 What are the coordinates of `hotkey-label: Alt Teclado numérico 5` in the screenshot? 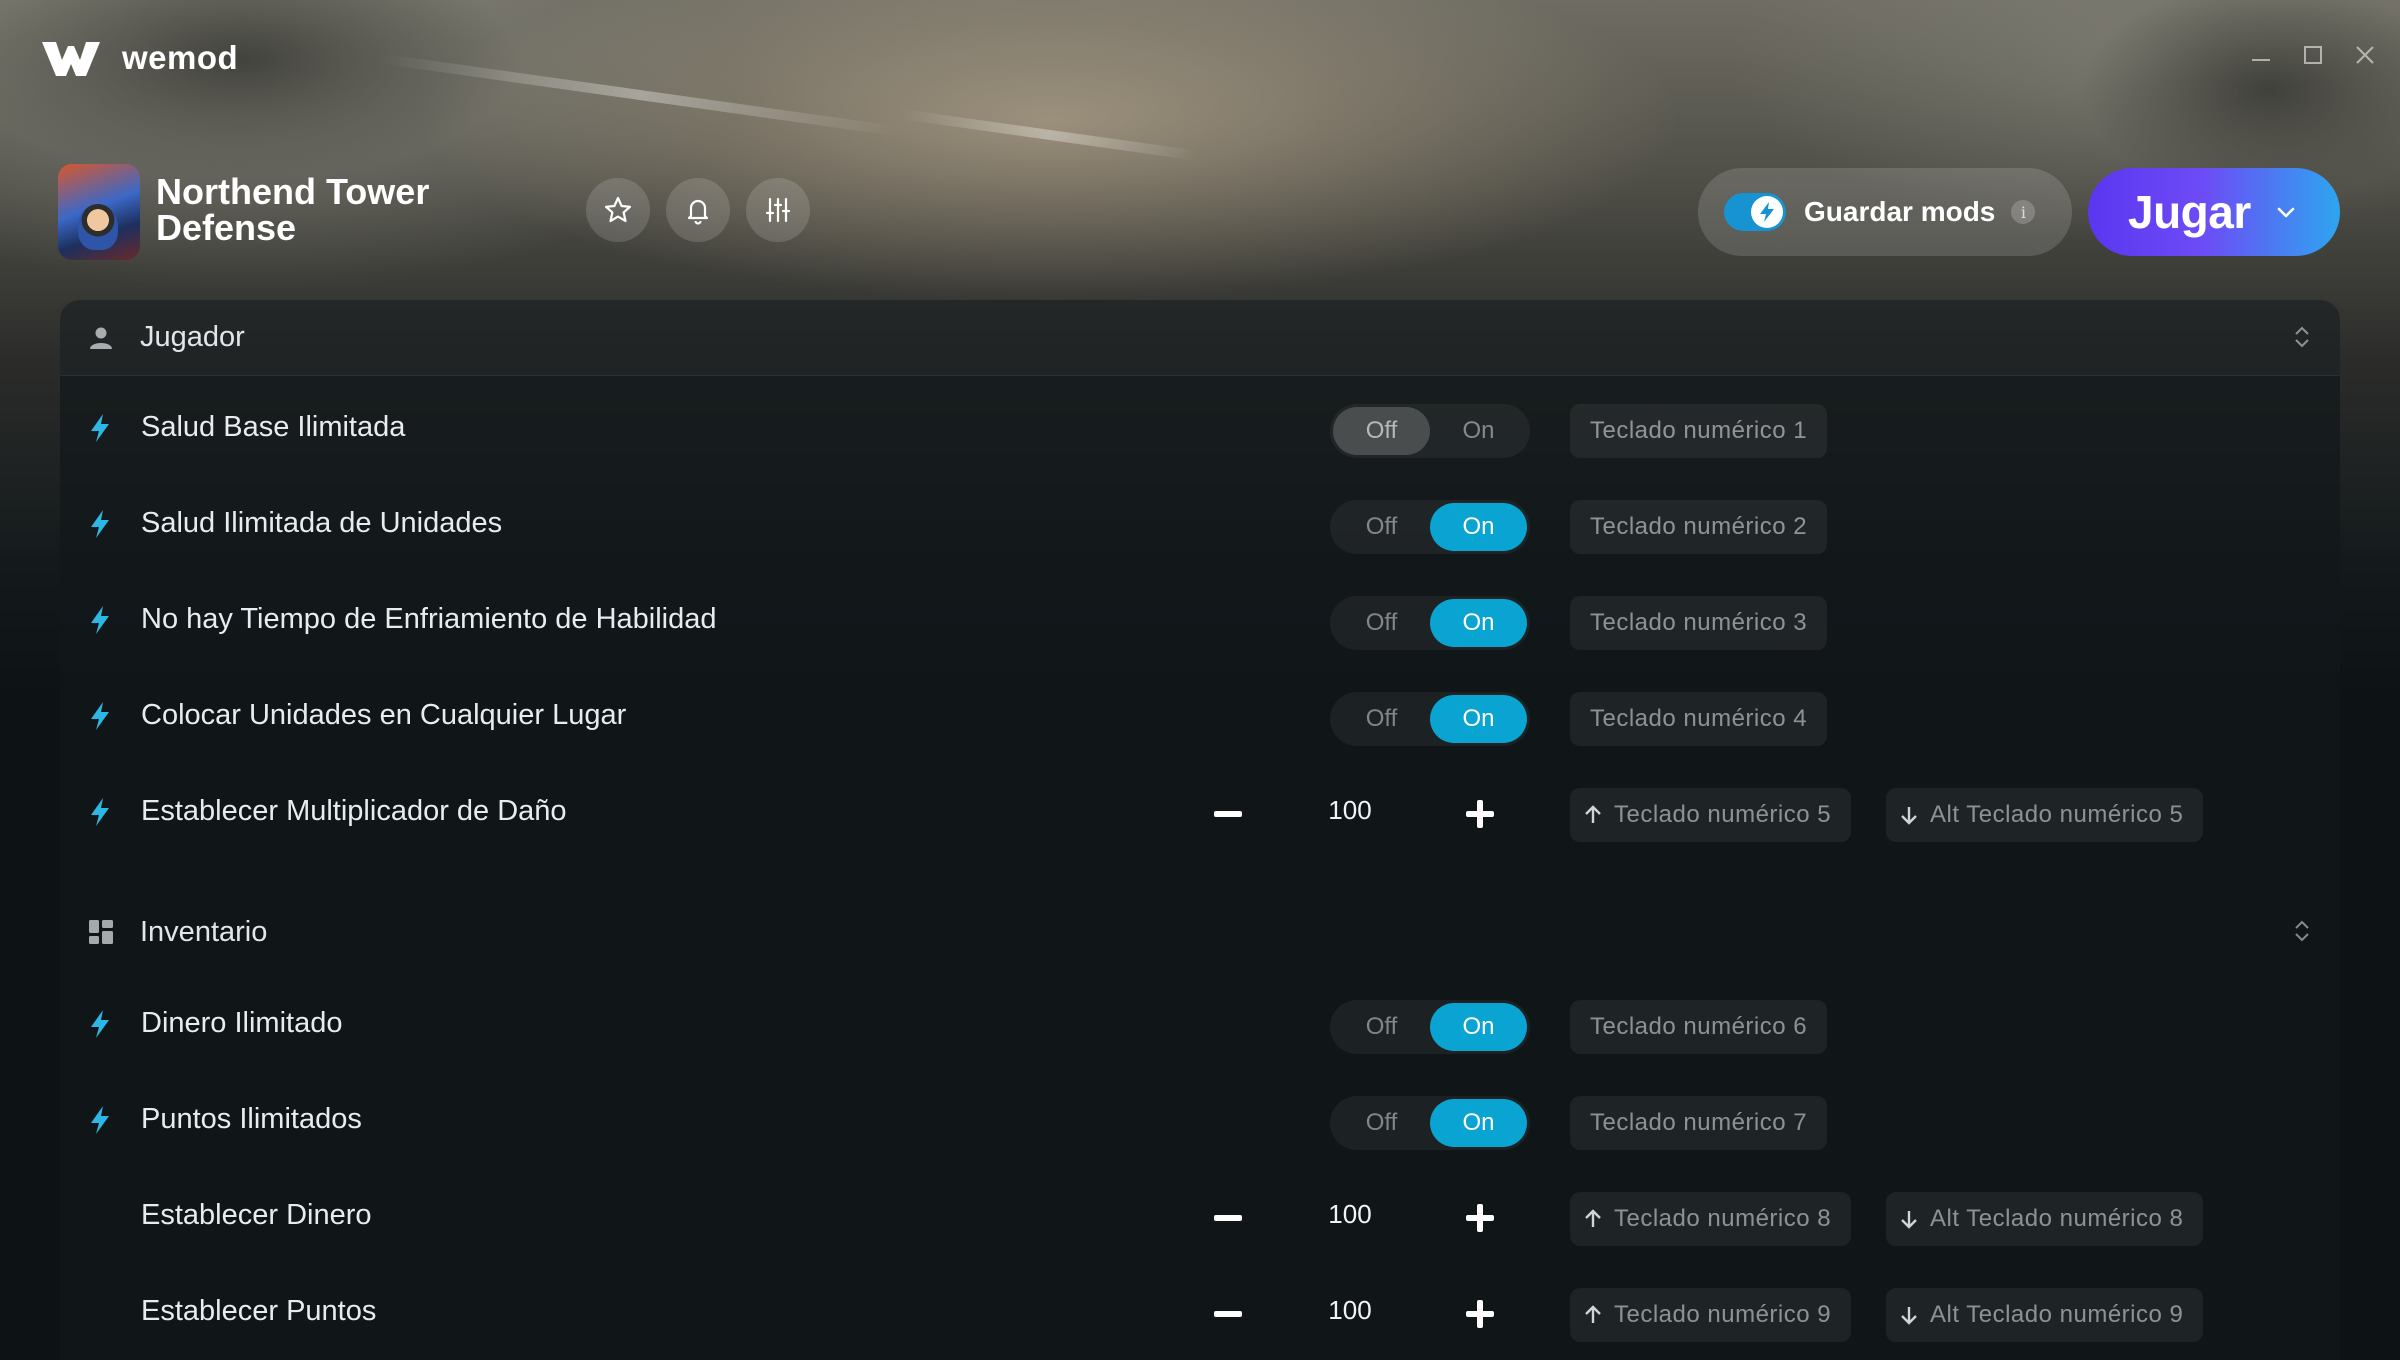 It's located at (2057, 814).